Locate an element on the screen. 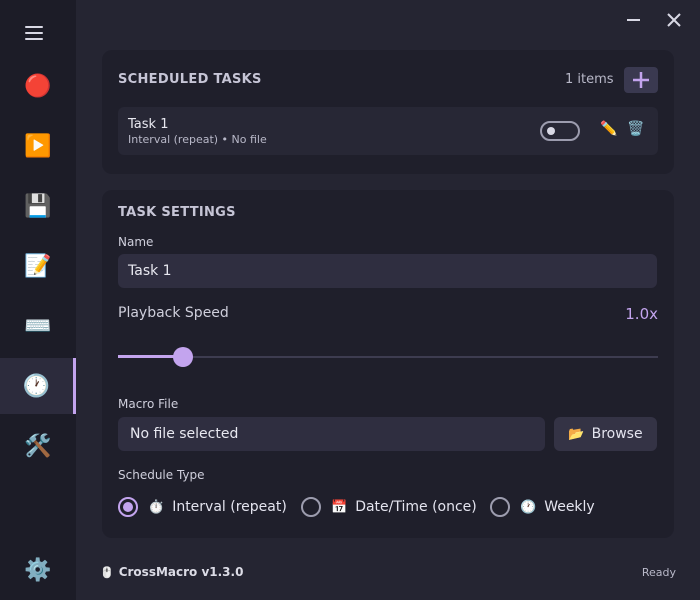 This screenshot has height=600, width=700. slider-thumb is located at coordinates (183, 357).